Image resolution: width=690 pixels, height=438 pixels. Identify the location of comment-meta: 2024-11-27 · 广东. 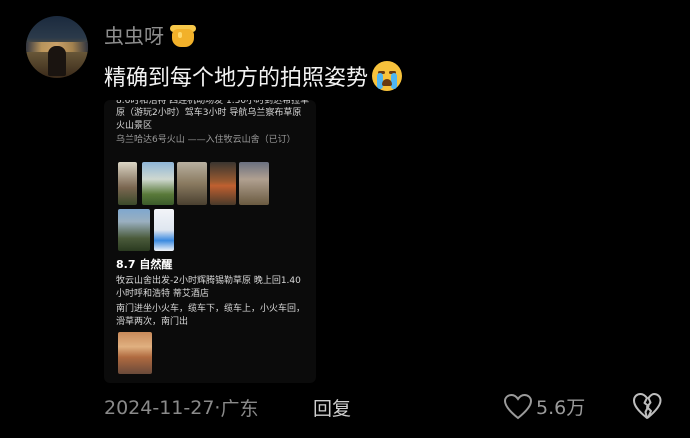
(181, 407).